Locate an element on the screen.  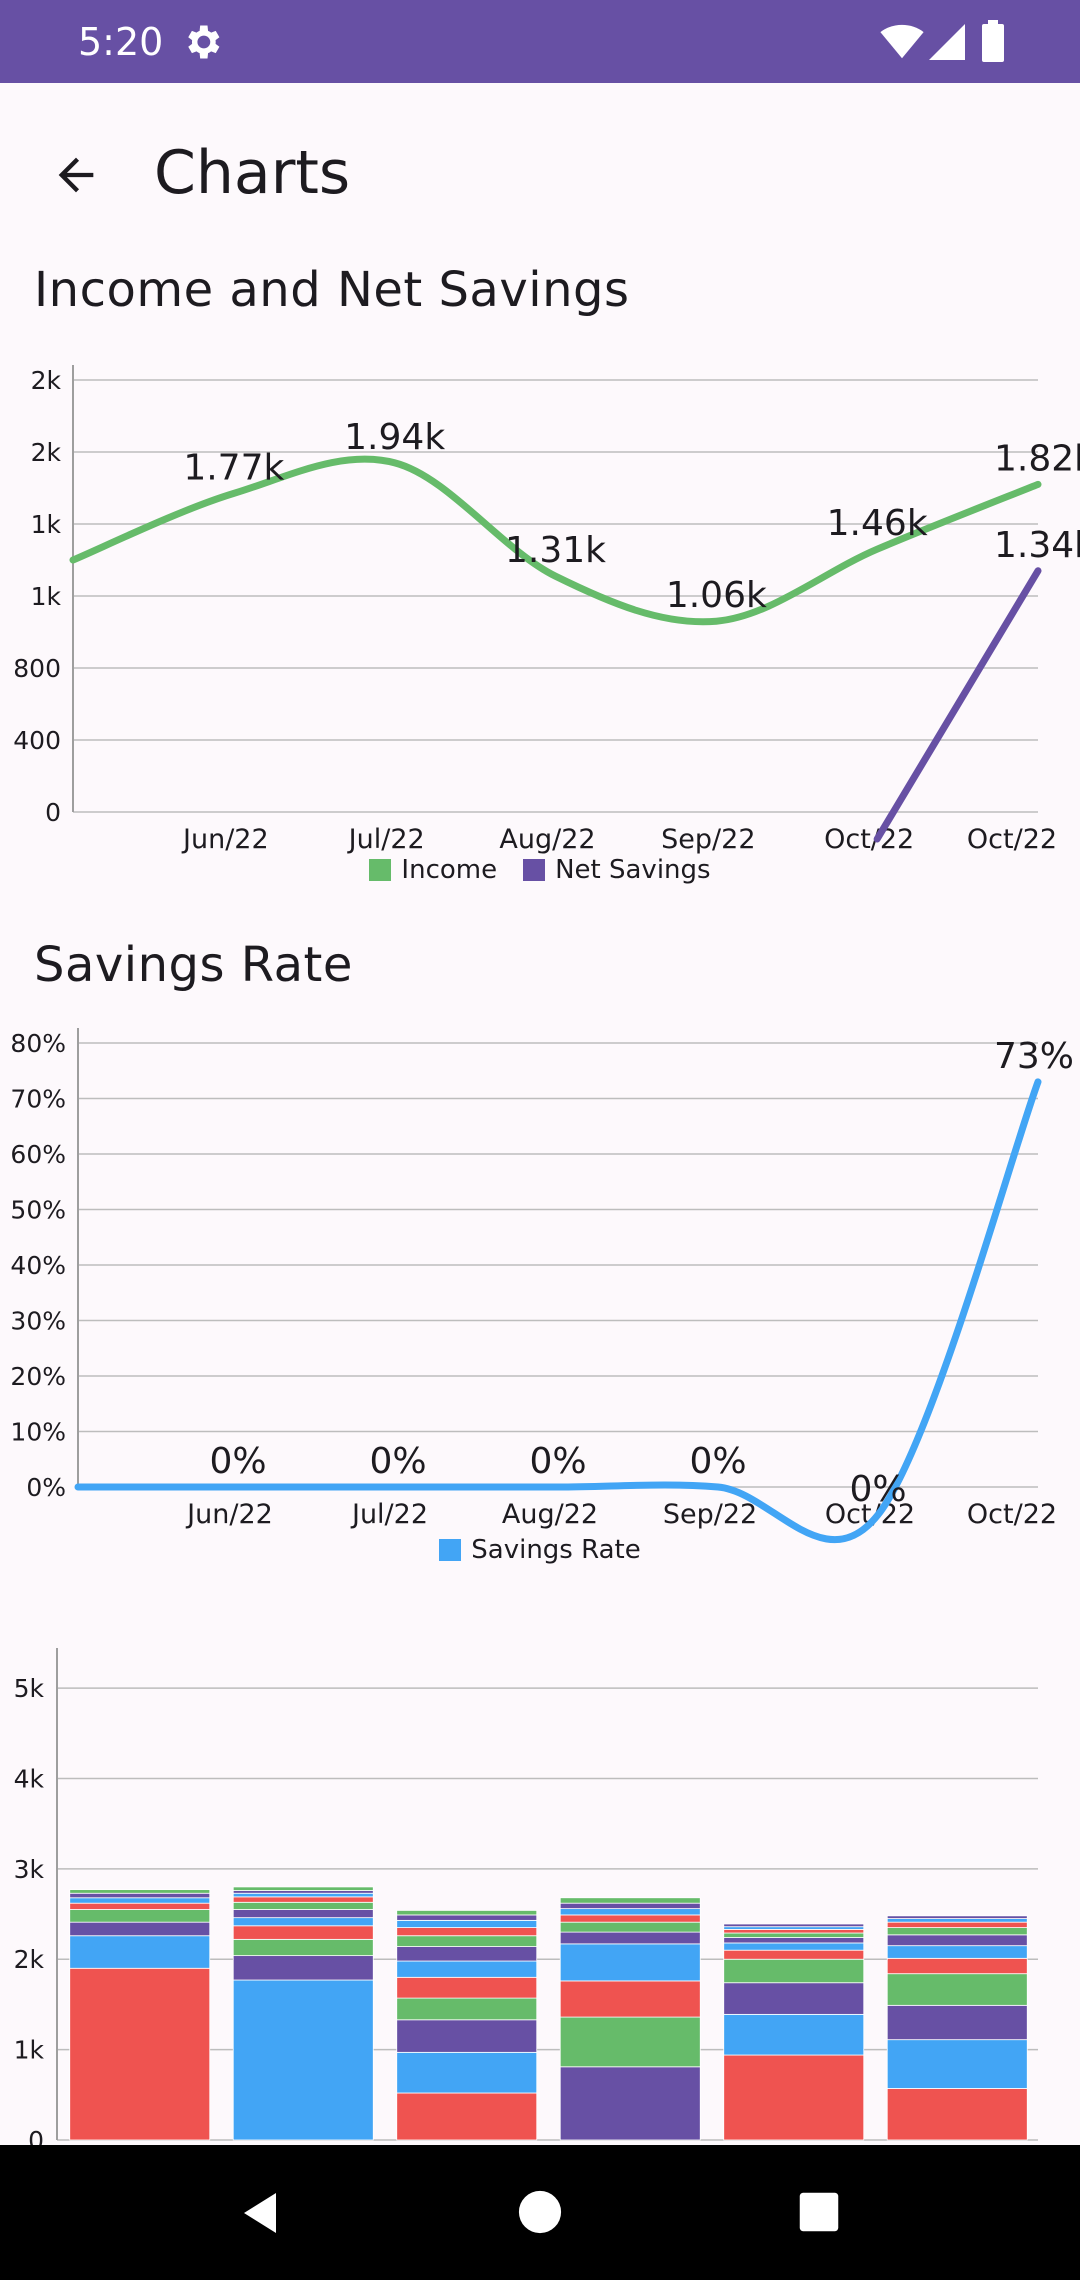
legend-label: Income is located at coordinates (449, 870).